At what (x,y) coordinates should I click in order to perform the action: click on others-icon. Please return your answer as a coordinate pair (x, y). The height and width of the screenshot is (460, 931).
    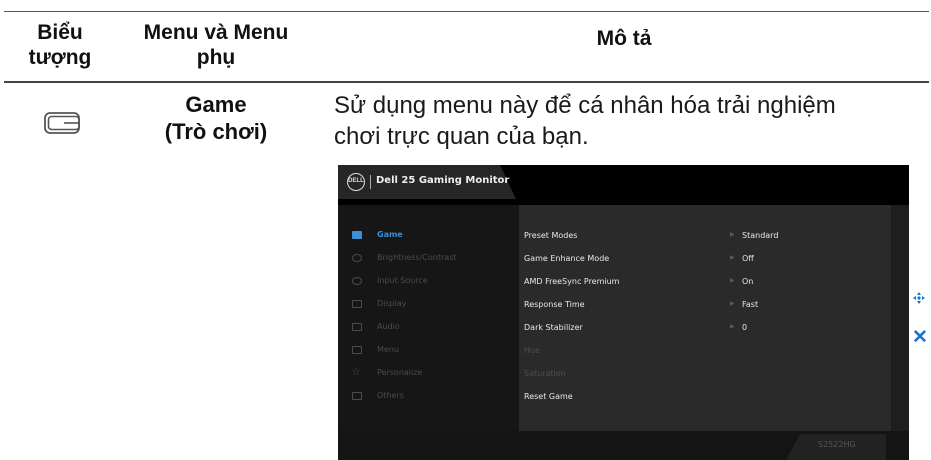
    Looking at the image, I should click on (357, 396).